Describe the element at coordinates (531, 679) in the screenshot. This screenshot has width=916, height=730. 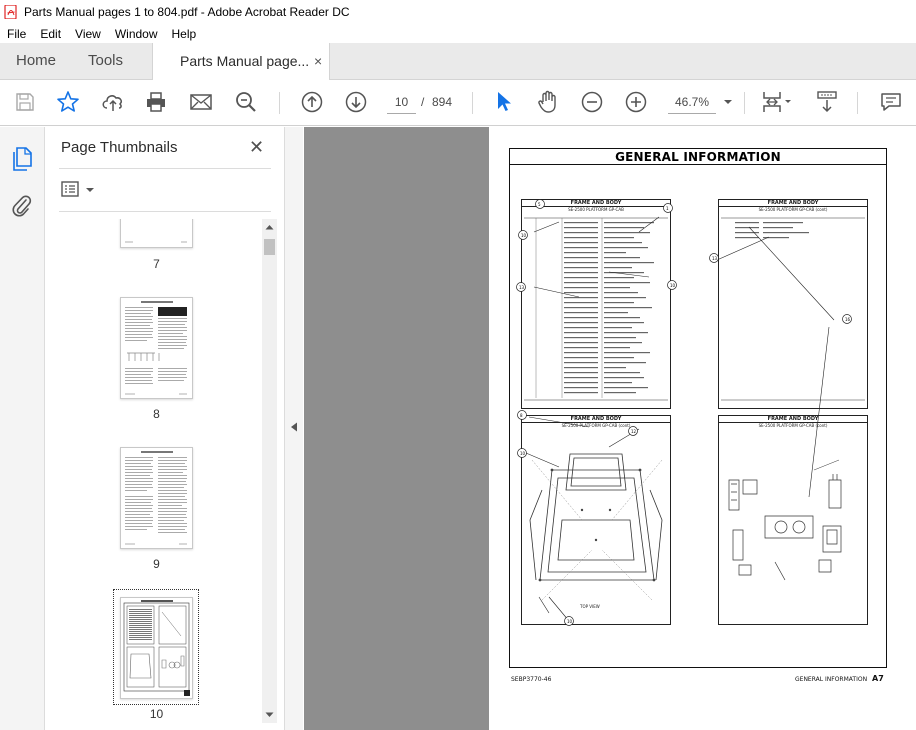
I see `page-footer-left: SEBP3770-46` at that location.